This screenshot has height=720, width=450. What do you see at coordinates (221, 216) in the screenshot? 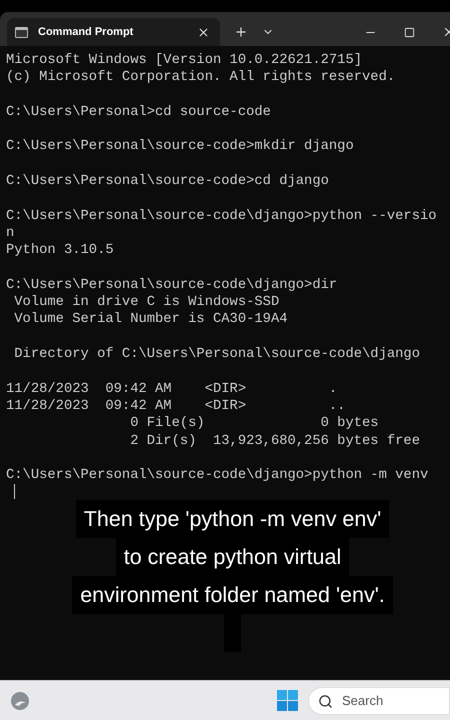
I see `terminal-line: C:\Users\Personal\source-code\django>python --versio` at bounding box center [221, 216].